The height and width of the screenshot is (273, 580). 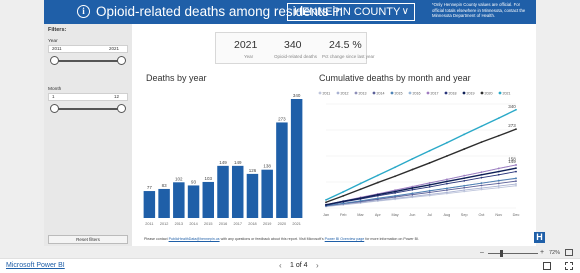 What do you see at coordinates (317, 265) in the screenshot?
I see `next-page-icon: ›` at bounding box center [317, 265].